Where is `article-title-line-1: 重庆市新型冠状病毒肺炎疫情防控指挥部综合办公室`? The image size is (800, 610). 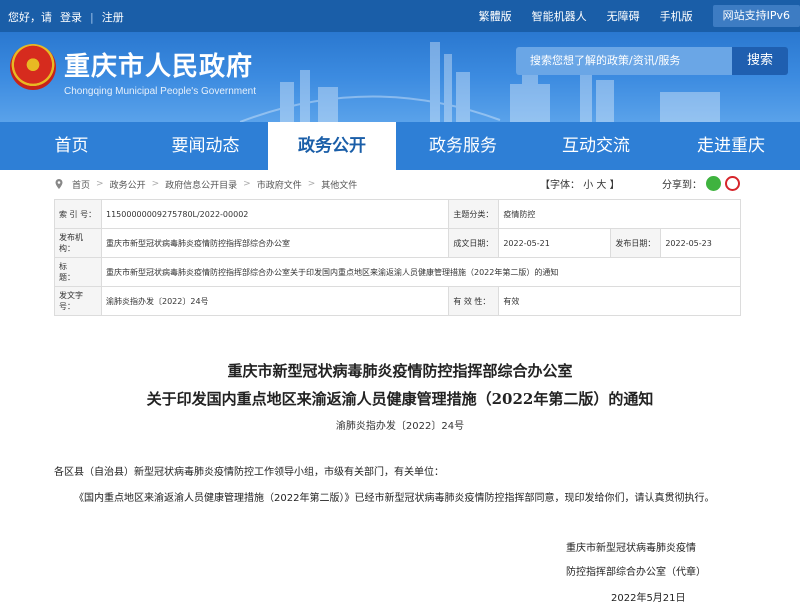 article-title-line-1: 重庆市新型冠状病毒肺炎疫情防控指挥部综合办公室 is located at coordinates (400, 371).